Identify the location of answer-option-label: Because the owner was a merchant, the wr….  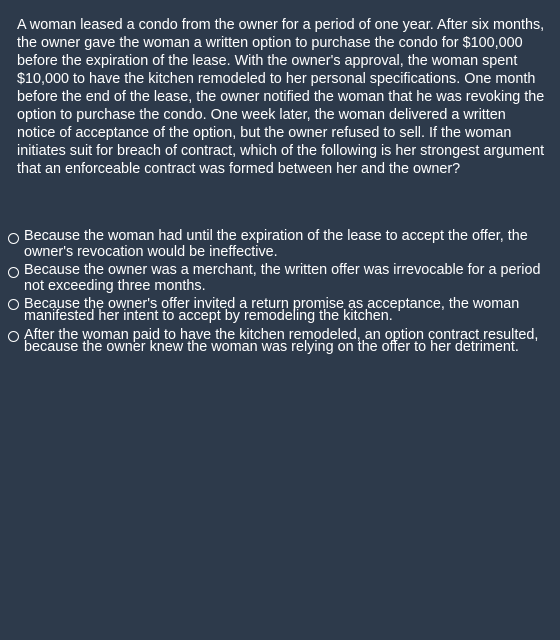
(282, 278).